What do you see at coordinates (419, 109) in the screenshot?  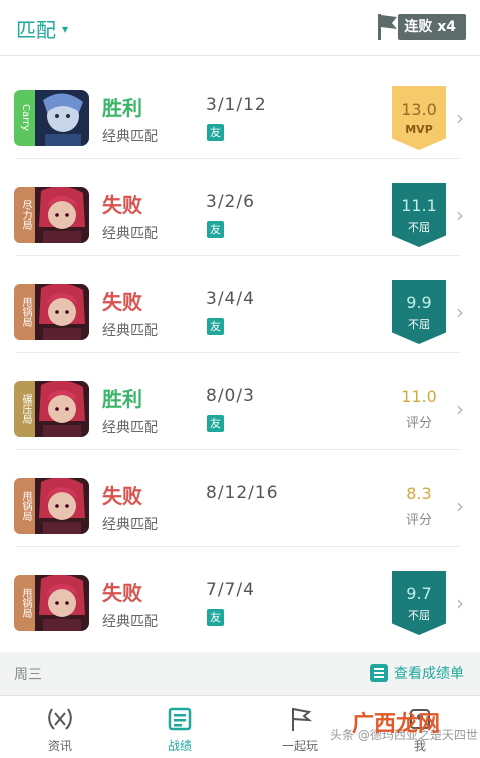 I see `score-value: 13.0` at bounding box center [419, 109].